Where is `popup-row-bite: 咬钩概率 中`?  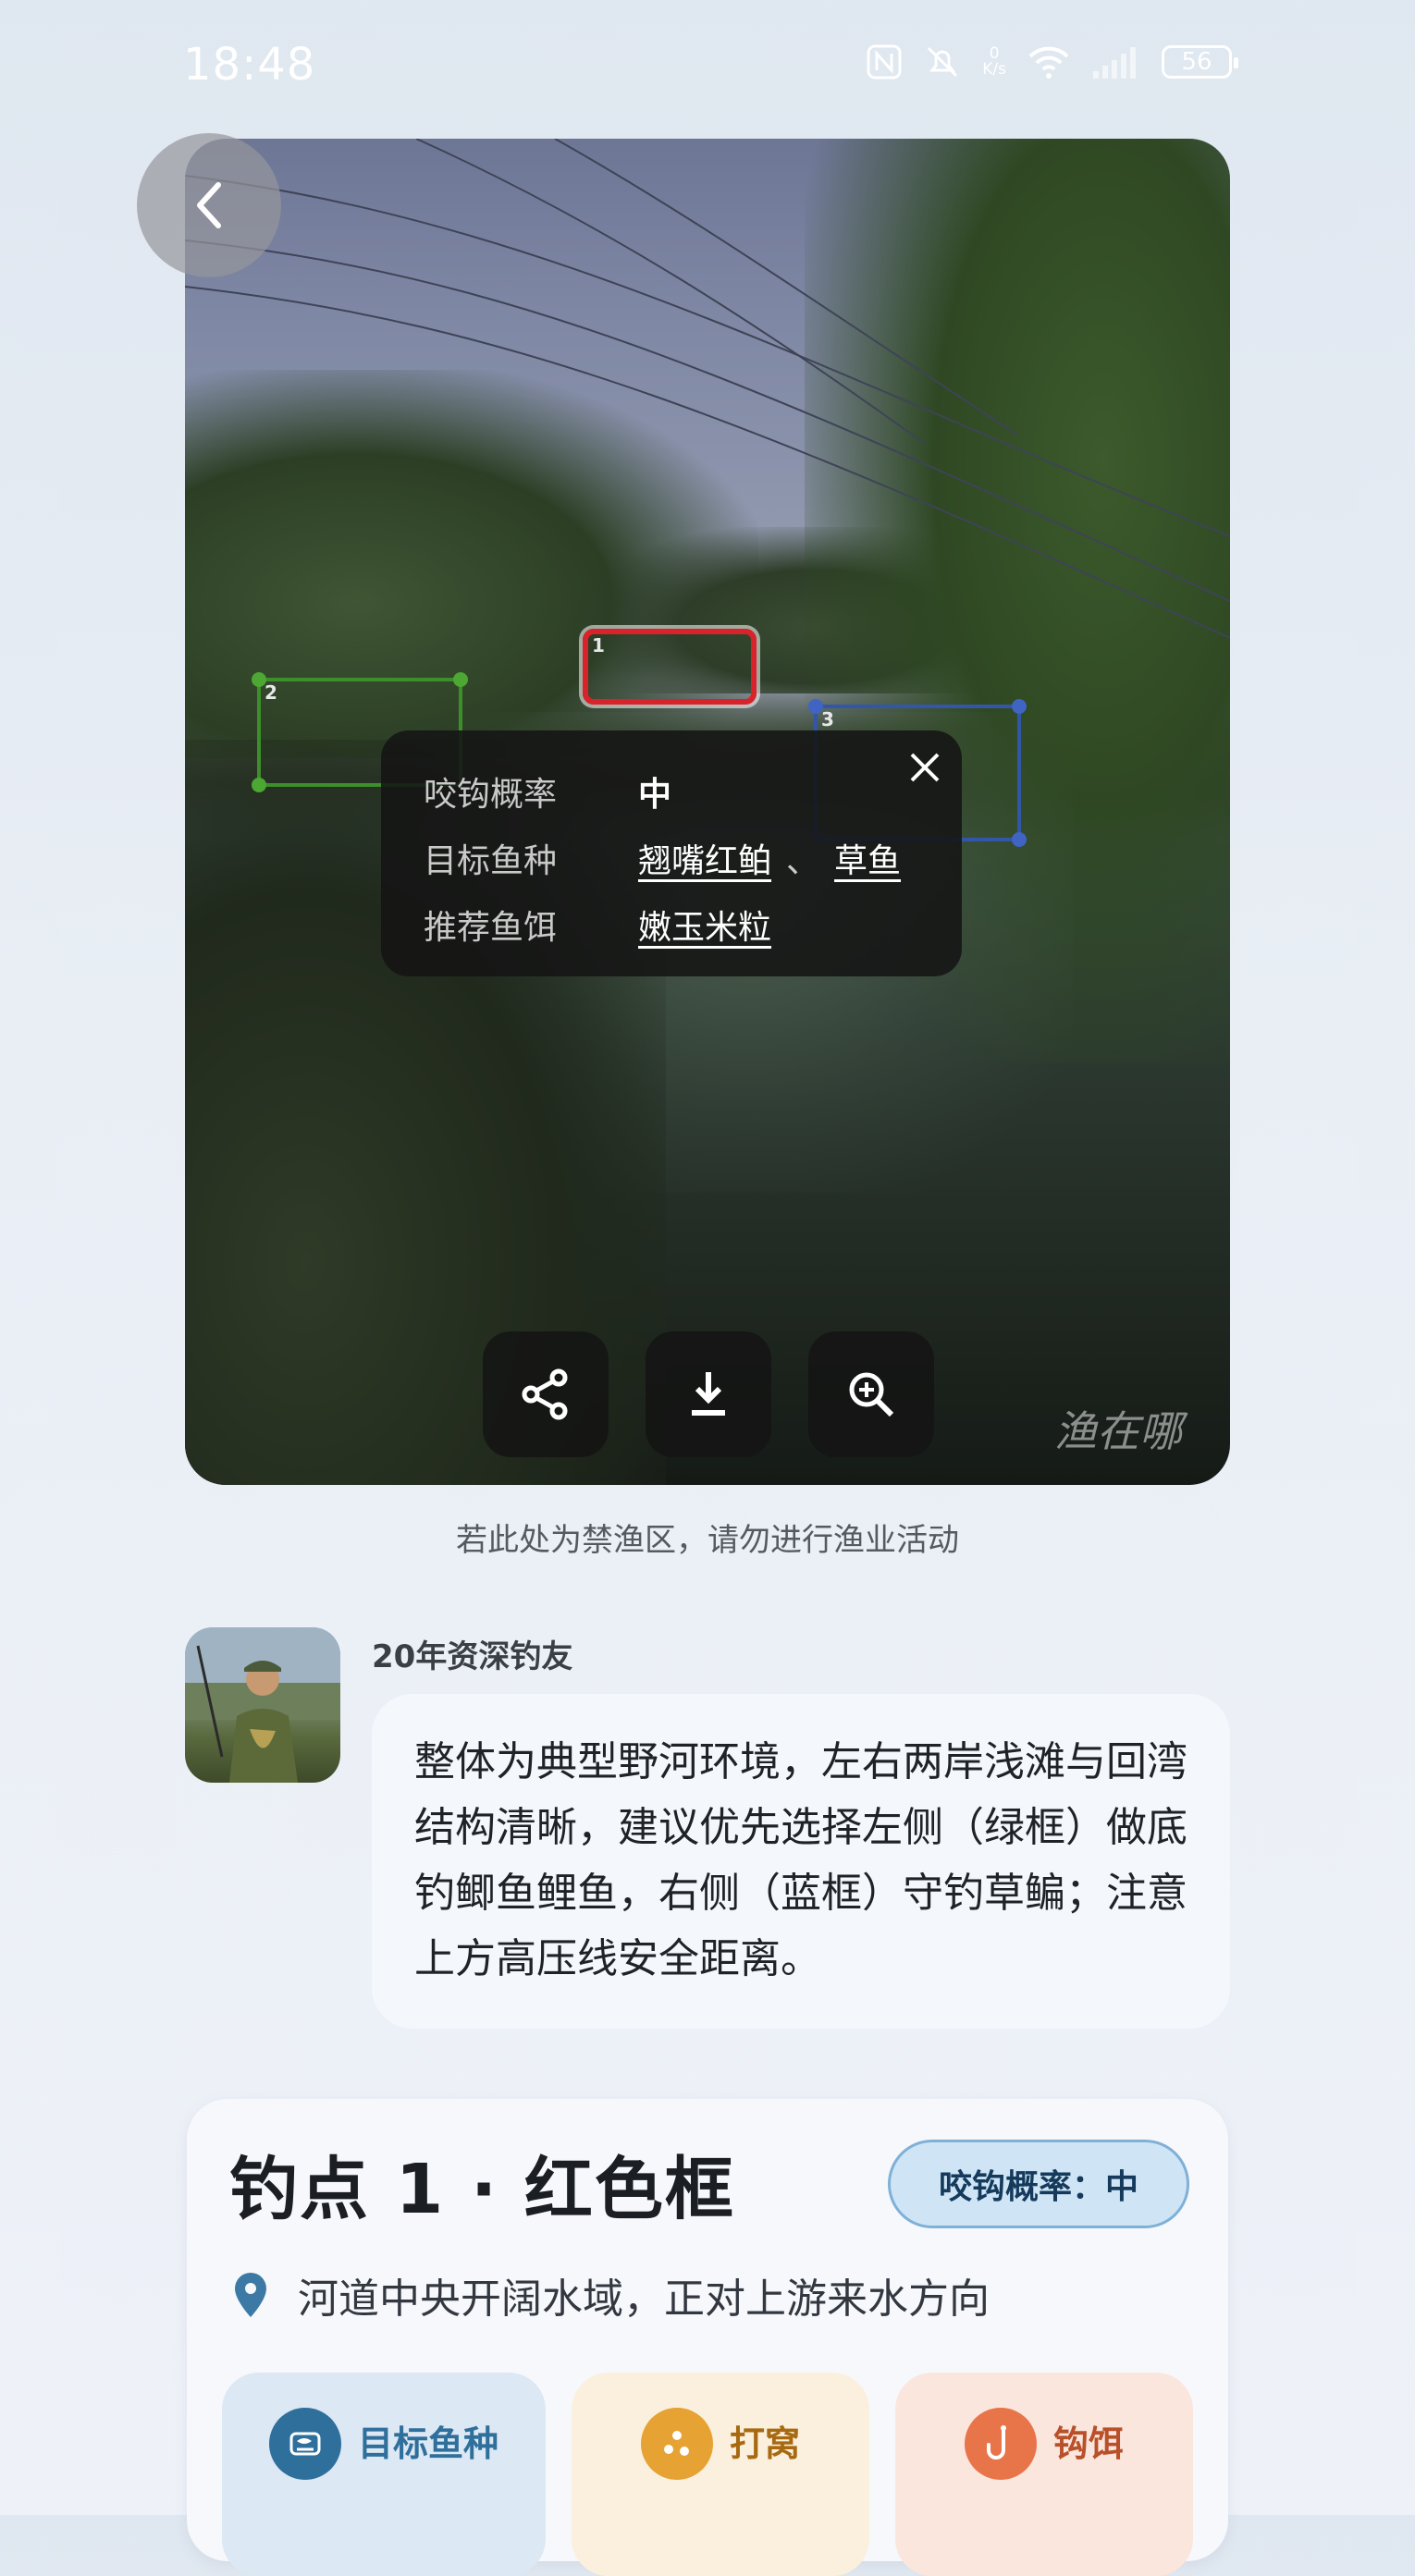
popup-row-bite: 咬钩概率 中 is located at coordinates (671, 791).